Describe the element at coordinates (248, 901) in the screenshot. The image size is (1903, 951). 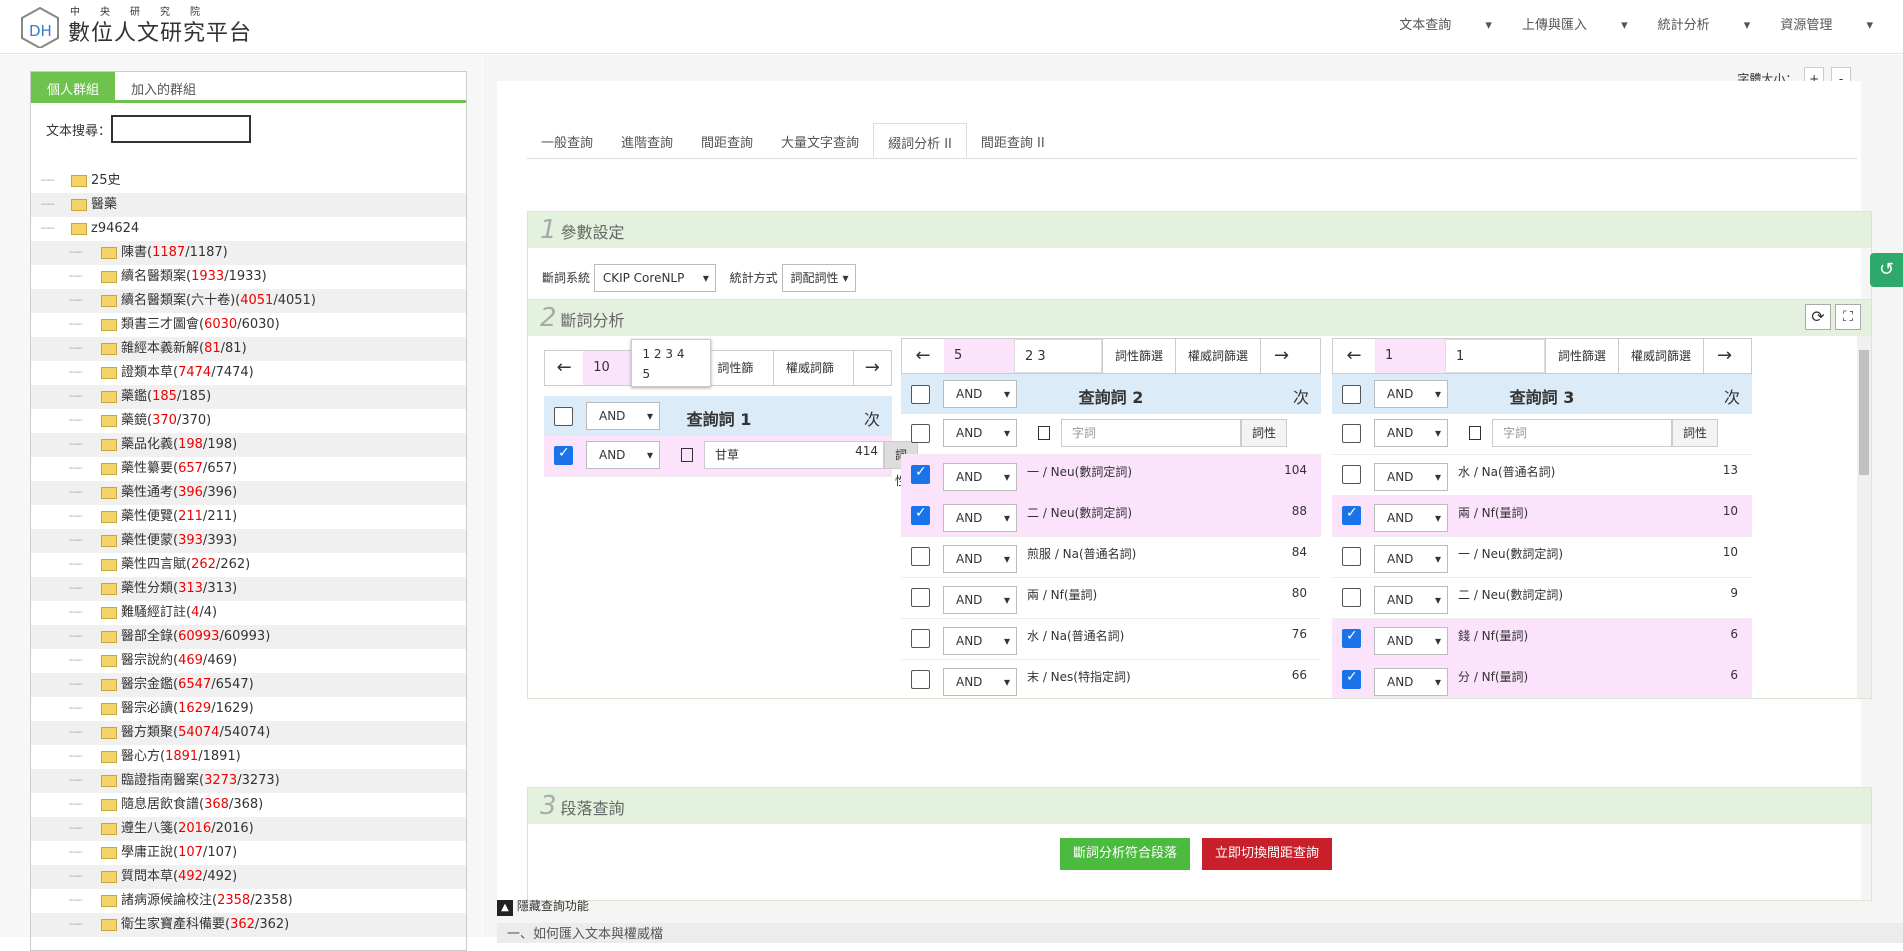
I see `tree-node: ┈┈ 諸病源候論校注(2358/2358)` at that location.